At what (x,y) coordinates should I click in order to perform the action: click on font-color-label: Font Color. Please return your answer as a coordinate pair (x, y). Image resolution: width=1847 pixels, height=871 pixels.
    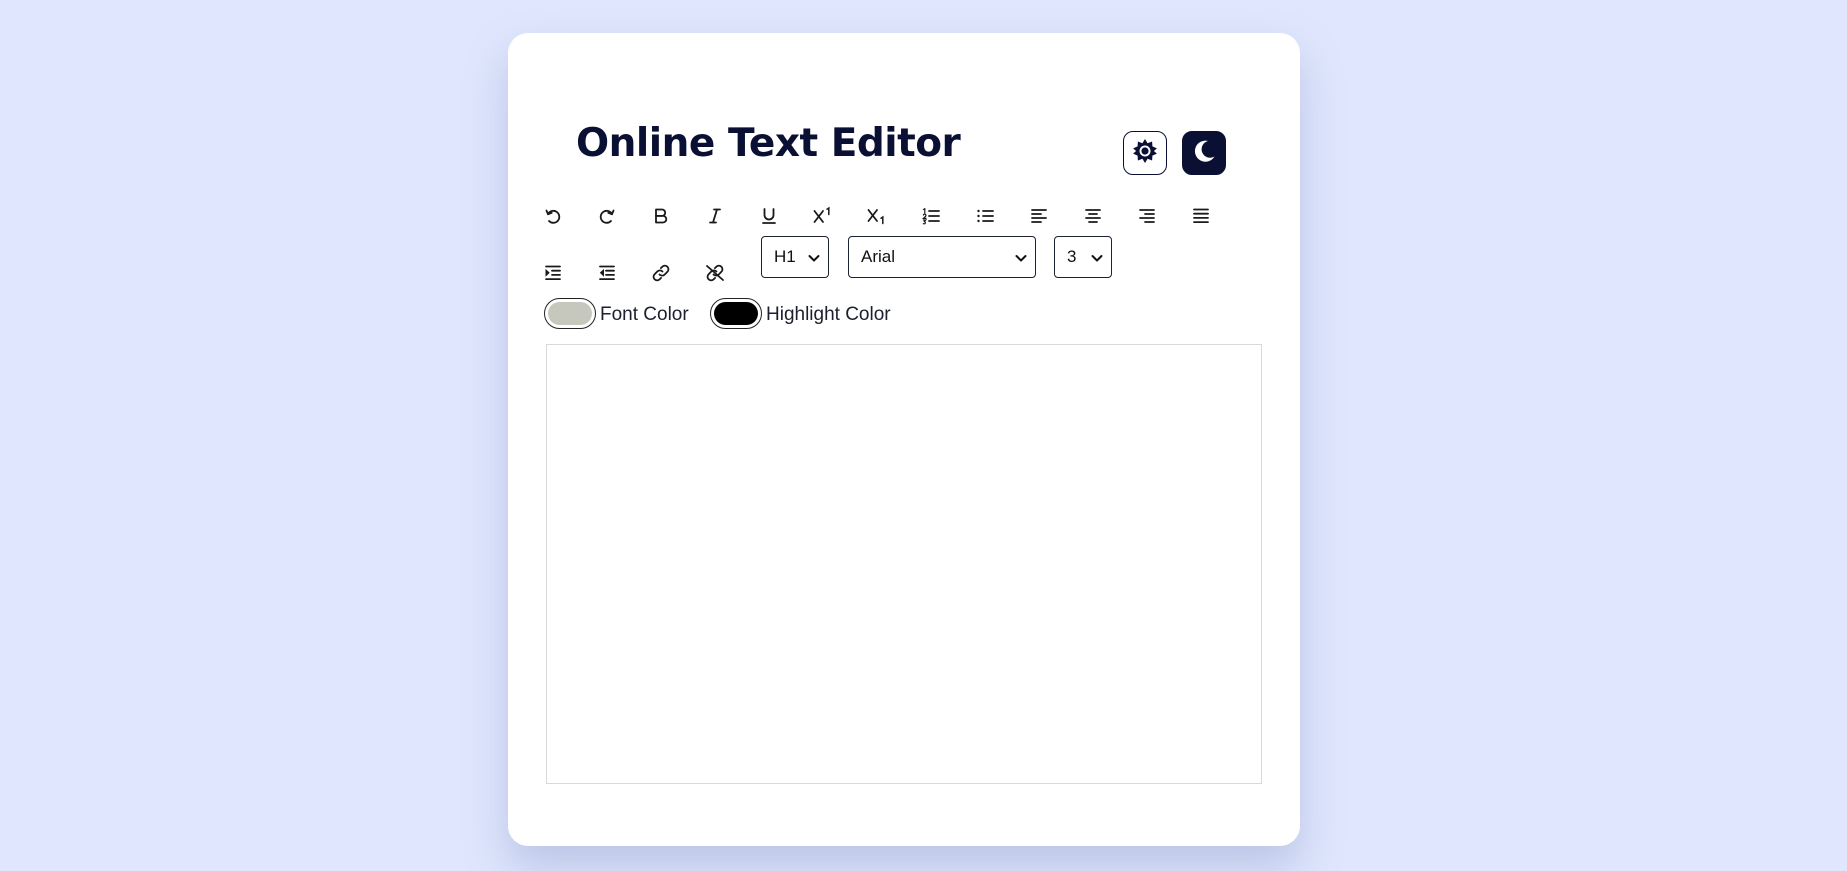
    Looking at the image, I should click on (644, 314).